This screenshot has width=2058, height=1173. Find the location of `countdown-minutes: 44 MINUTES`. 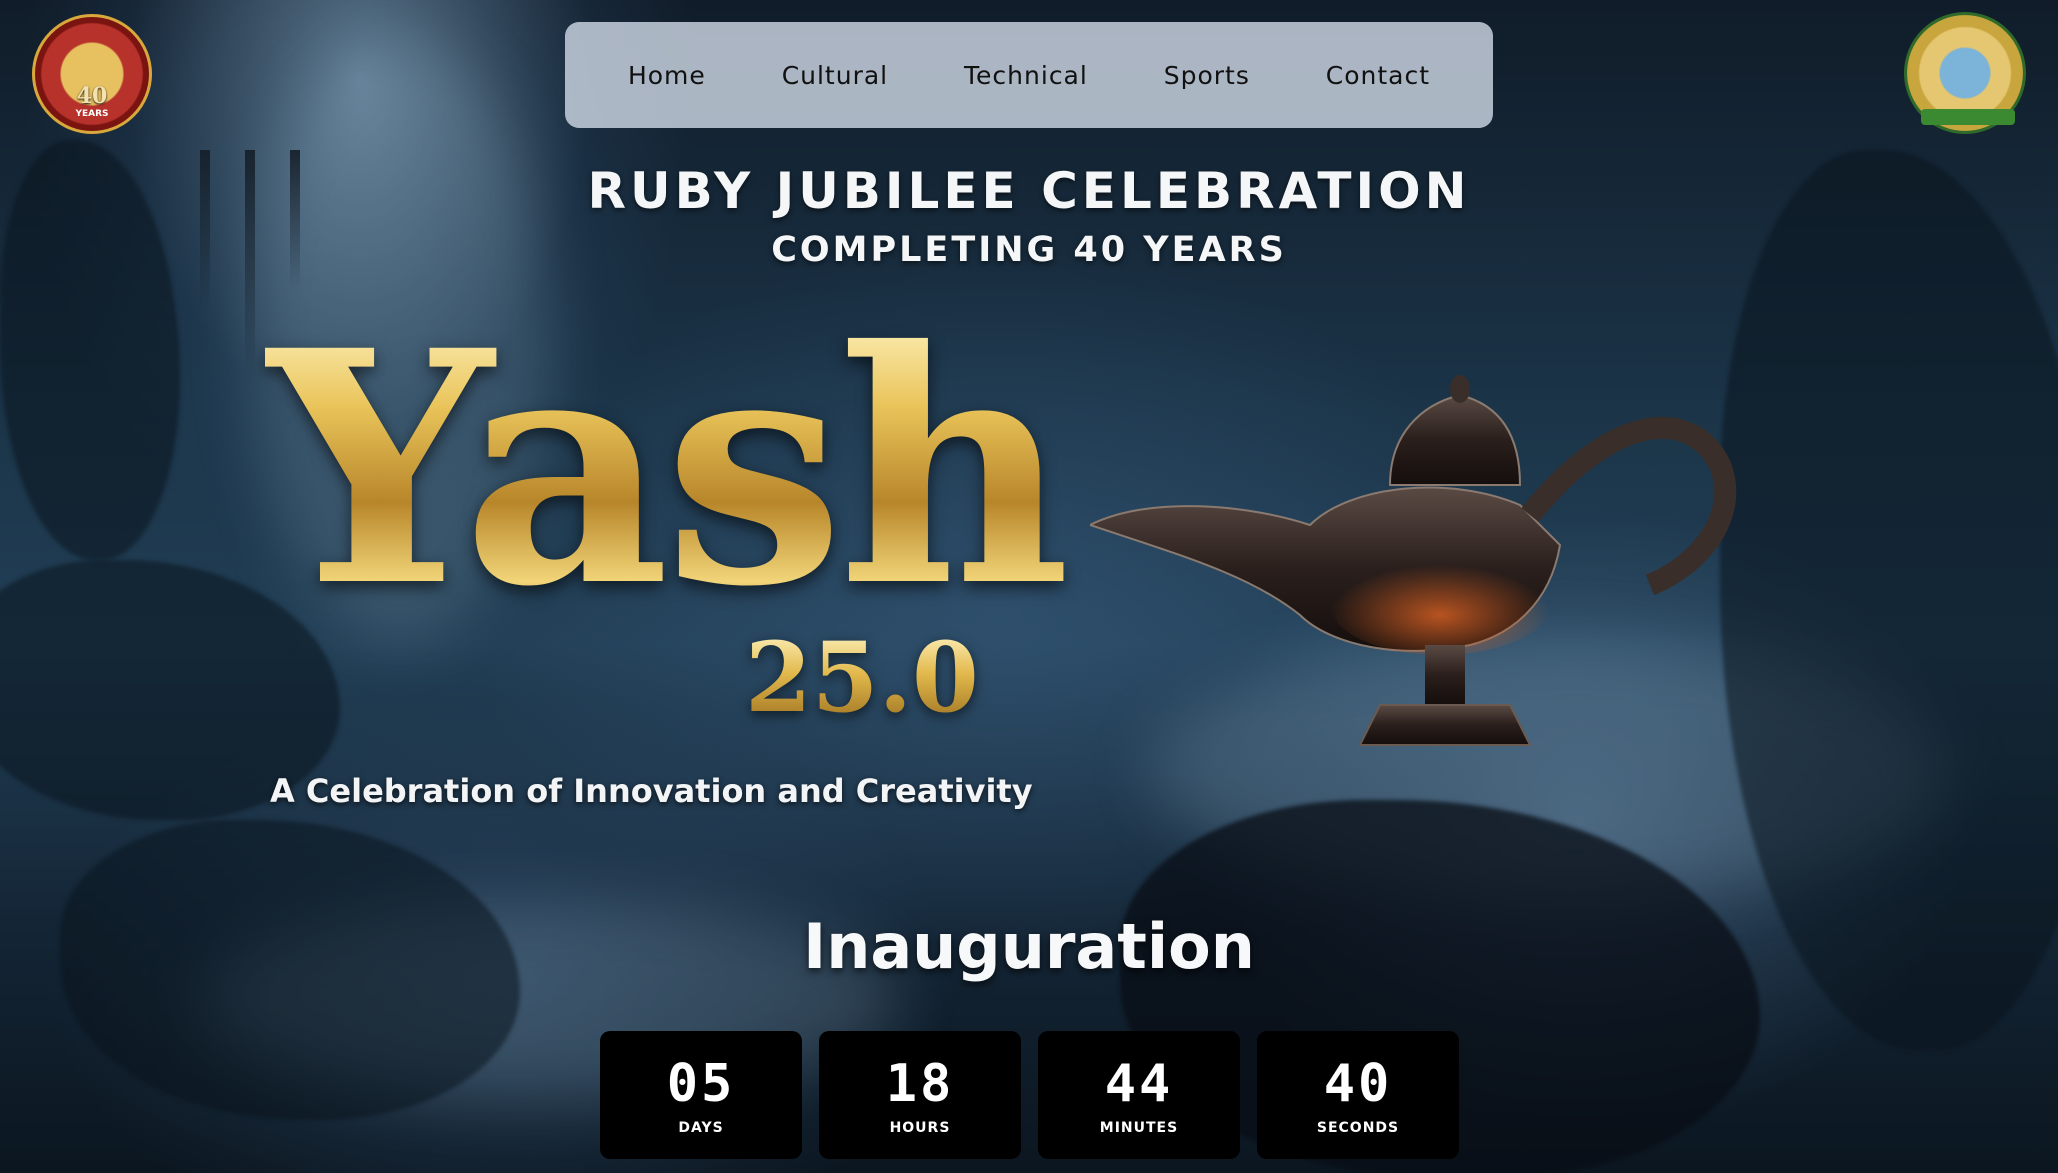

countdown-minutes: 44 MINUTES is located at coordinates (1139, 1095).